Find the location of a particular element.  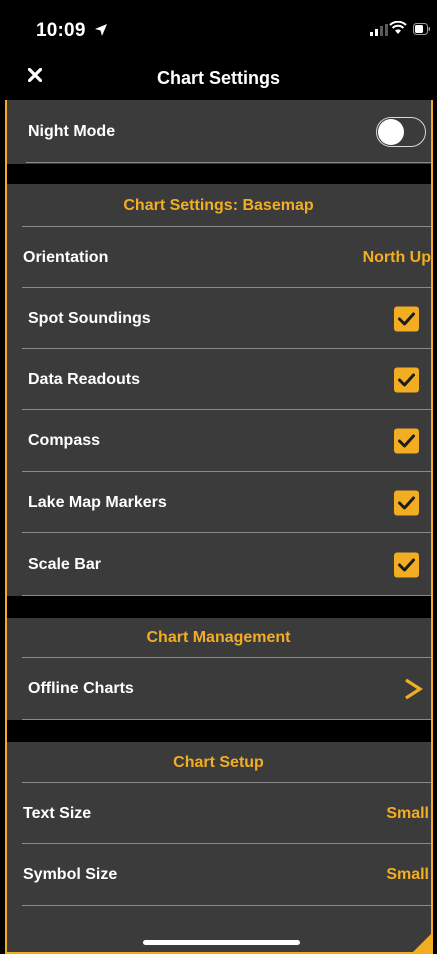

spot-soundings-checkbox is located at coordinates (406, 318).